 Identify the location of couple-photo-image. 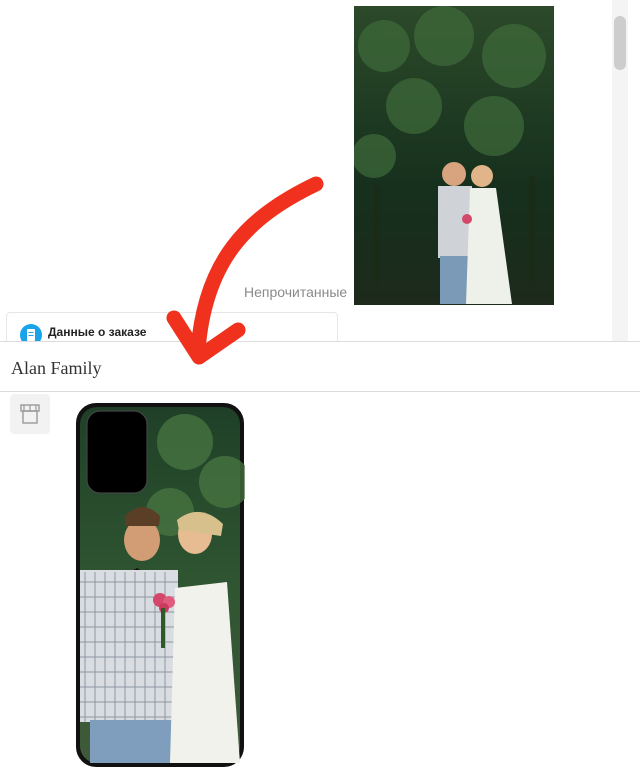
(454, 155).